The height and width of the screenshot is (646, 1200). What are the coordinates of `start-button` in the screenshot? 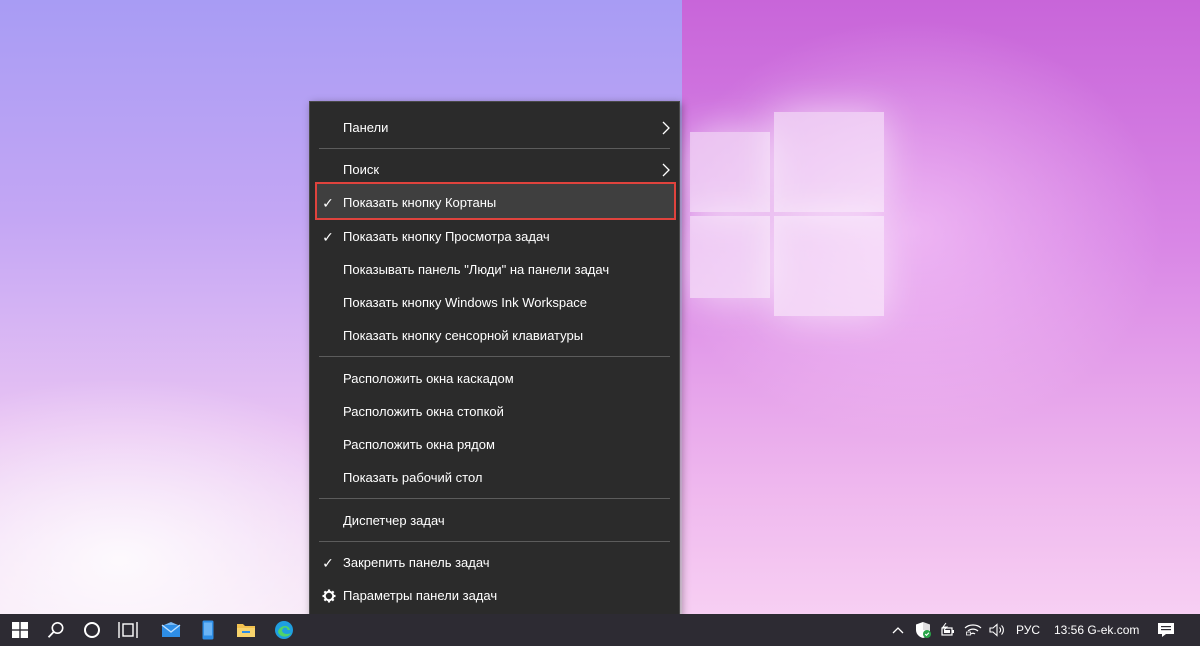 It's located at (20, 630).